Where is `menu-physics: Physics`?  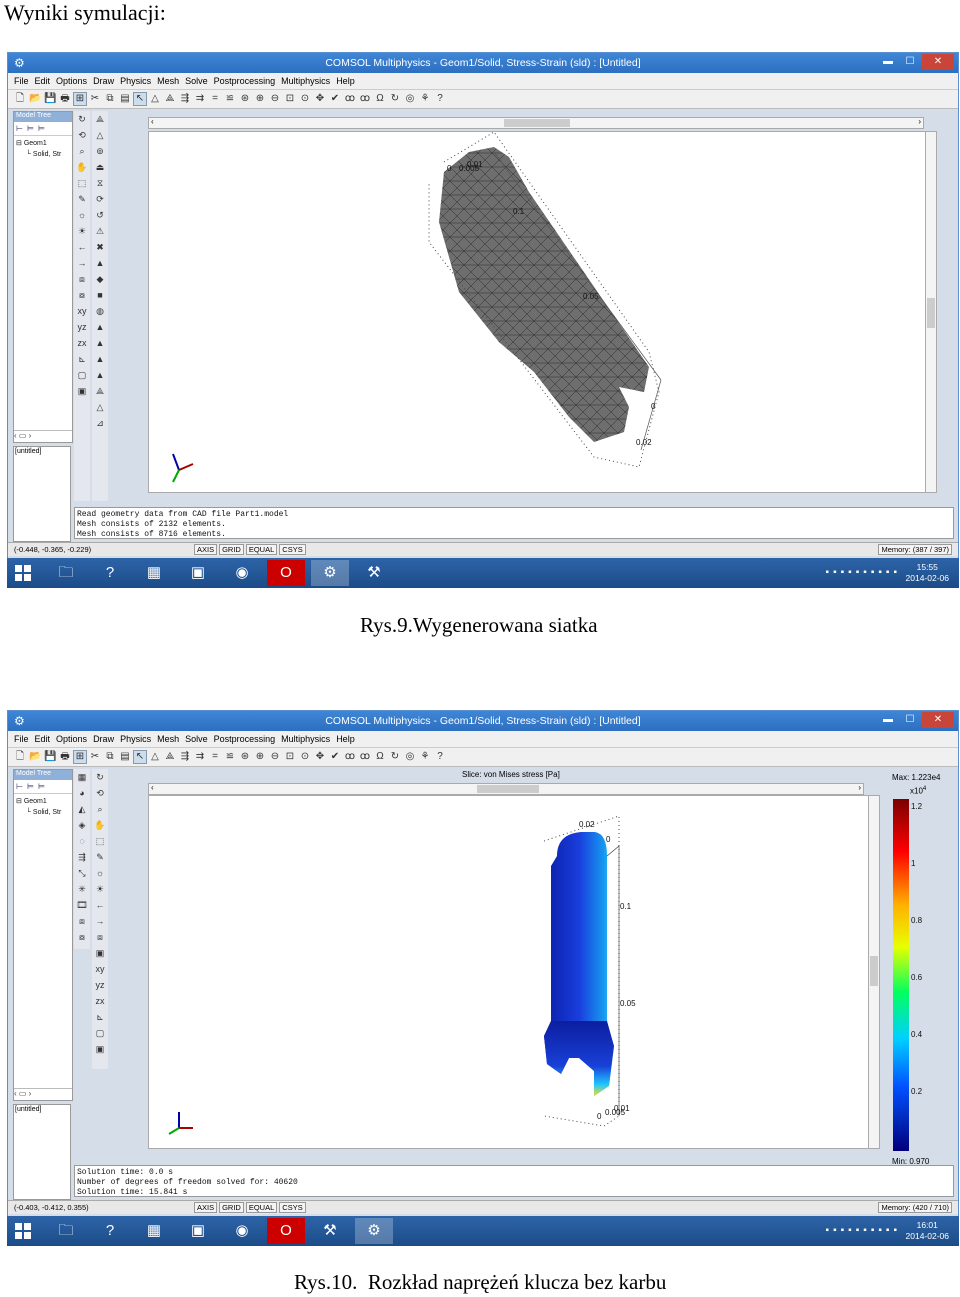
menu-physics: Physics is located at coordinates (135, 81).